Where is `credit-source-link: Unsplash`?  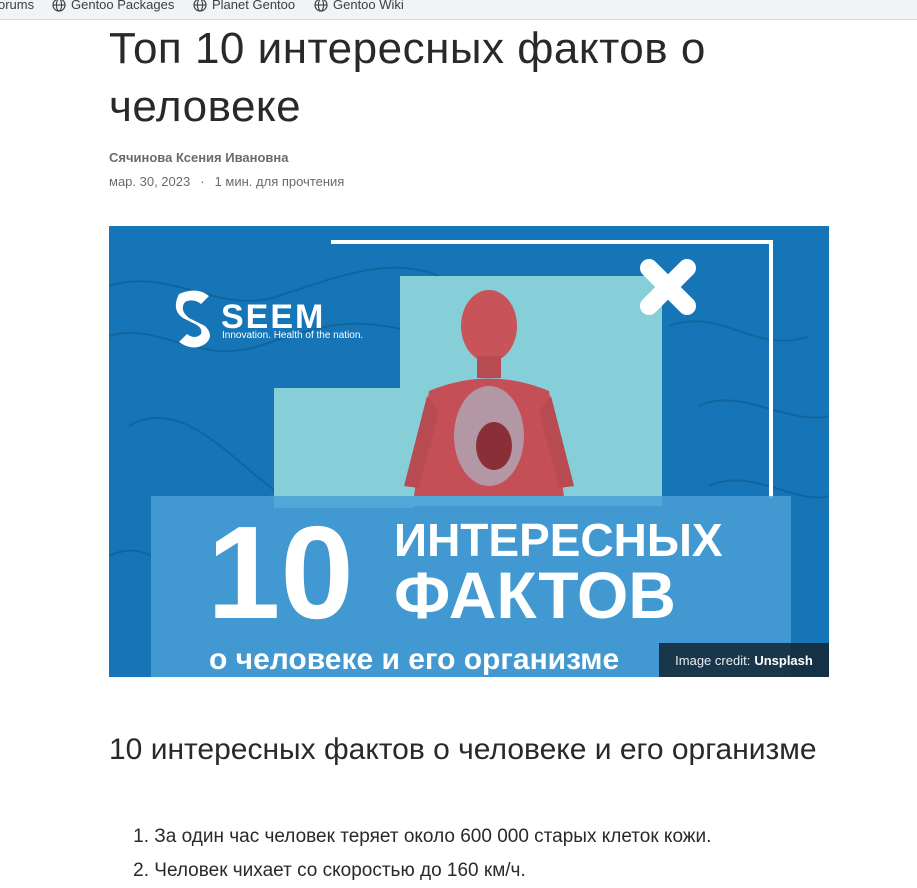
credit-source-link: Unsplash is located at coordinates (783, 660).